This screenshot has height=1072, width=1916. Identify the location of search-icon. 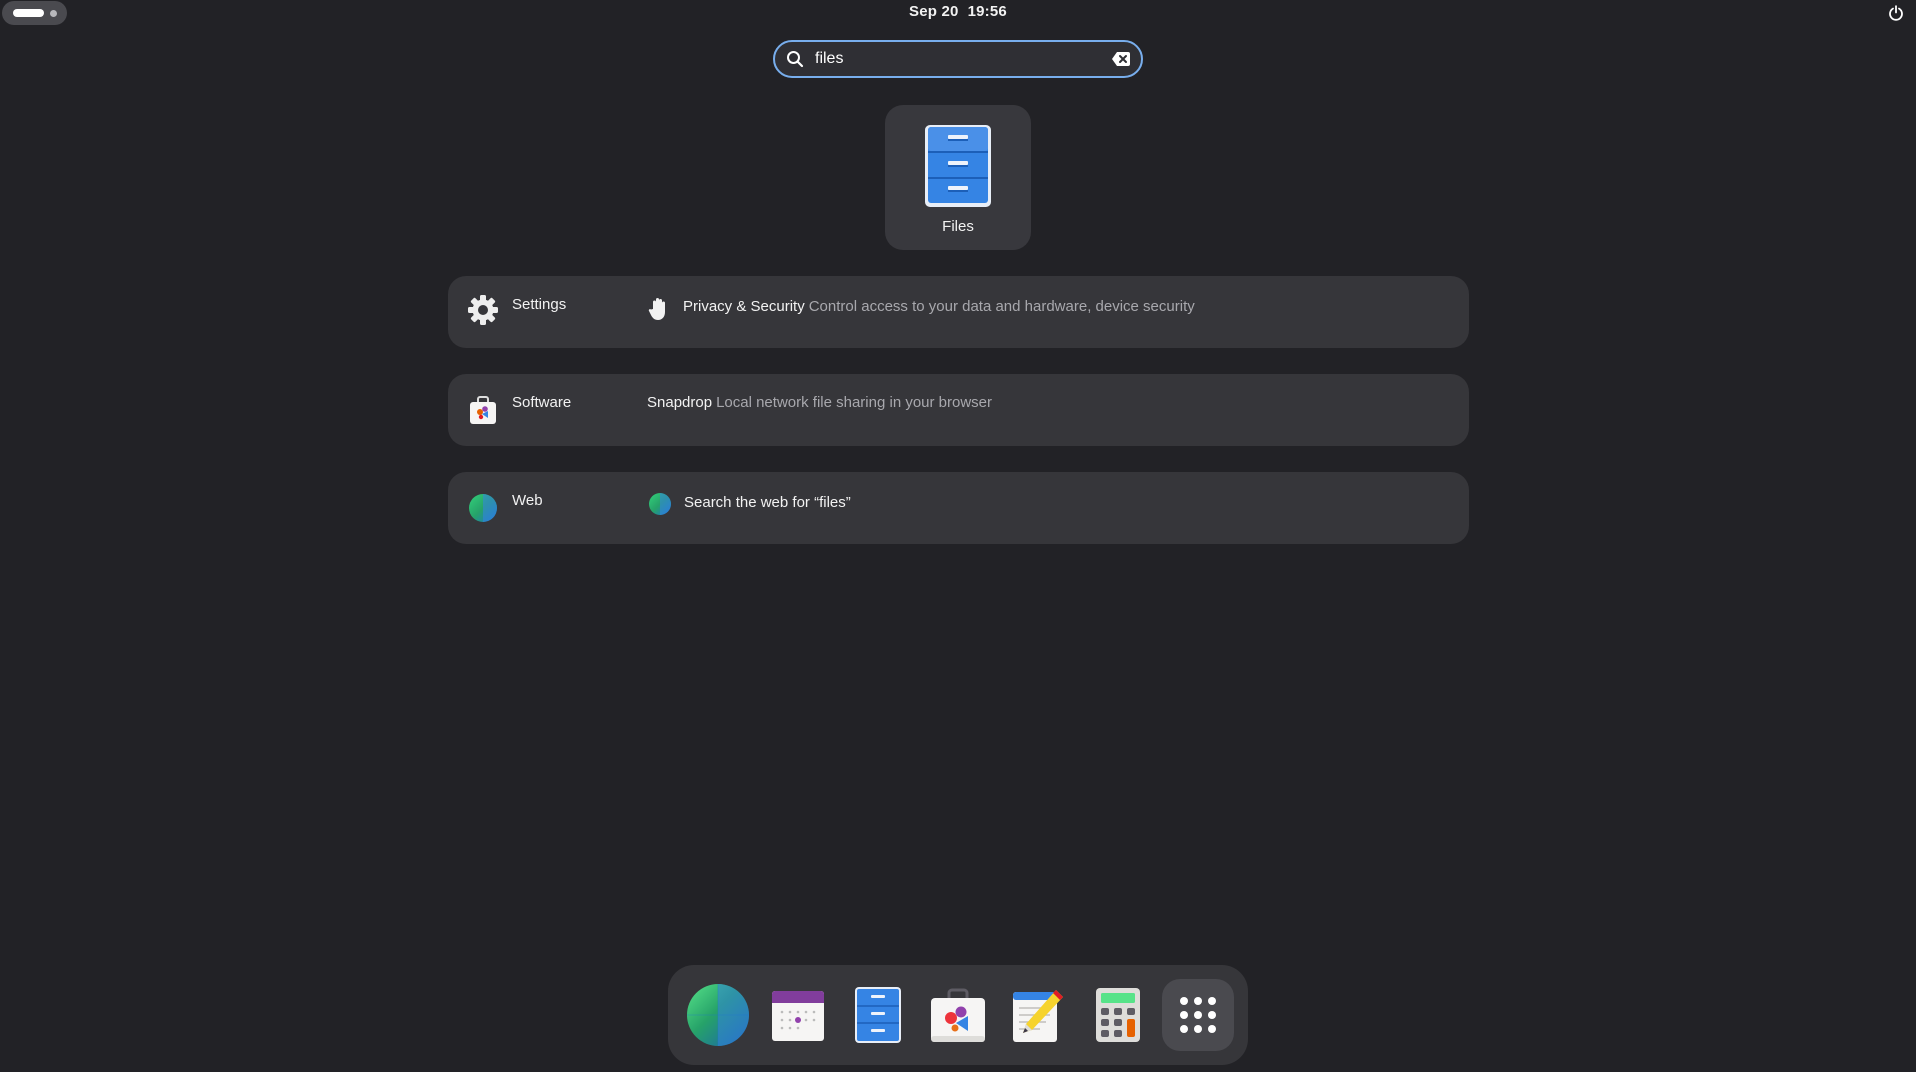
(795, 59).